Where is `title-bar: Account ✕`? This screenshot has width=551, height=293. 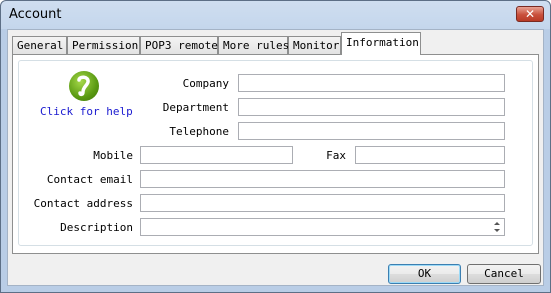
title-bar: Account ✕ is located at coordinates (275, 15).